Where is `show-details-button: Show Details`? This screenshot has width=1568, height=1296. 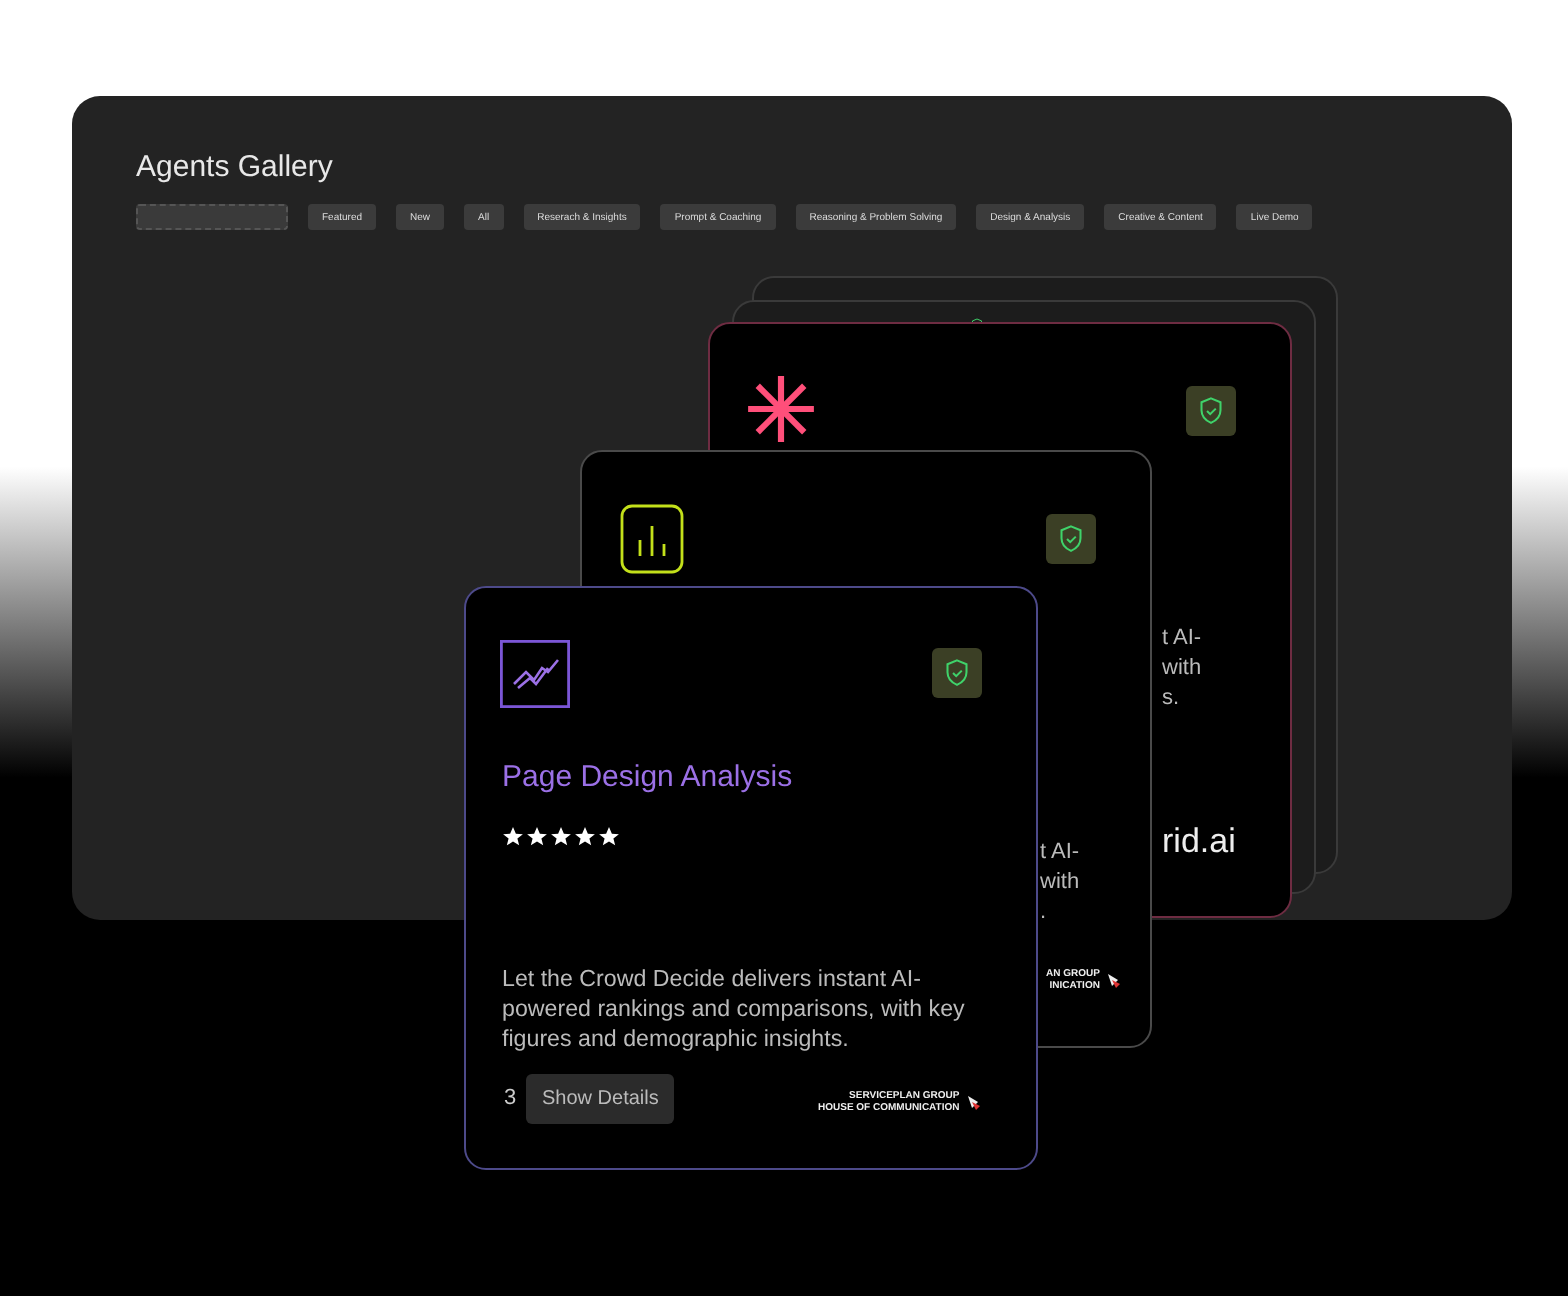 show-details-button: Show Details is located at coordinates (600, 1099).